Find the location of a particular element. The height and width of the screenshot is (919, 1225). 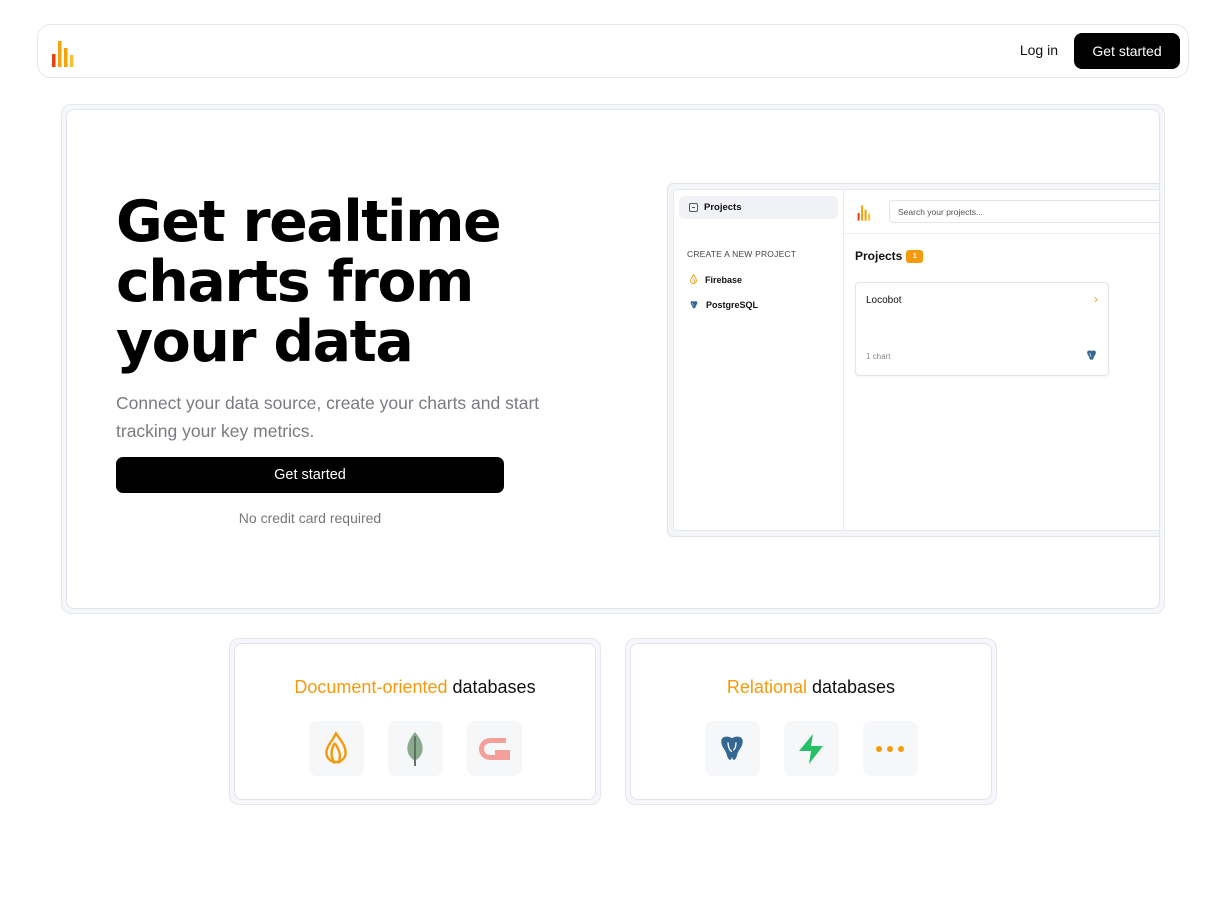

relational-databases-accent: Relational is located at coordinates (766, 687).